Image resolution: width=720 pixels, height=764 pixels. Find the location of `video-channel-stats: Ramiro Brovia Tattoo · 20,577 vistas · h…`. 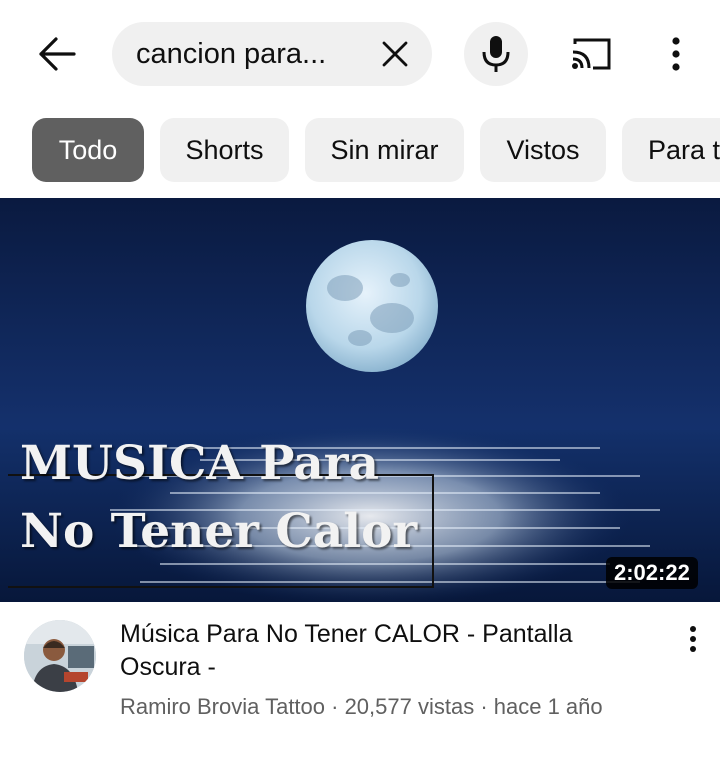

video-channel-stats: Ramiro Brovia Tattoo · 20,577 vistas · h… is located at coordinates (361, 707).